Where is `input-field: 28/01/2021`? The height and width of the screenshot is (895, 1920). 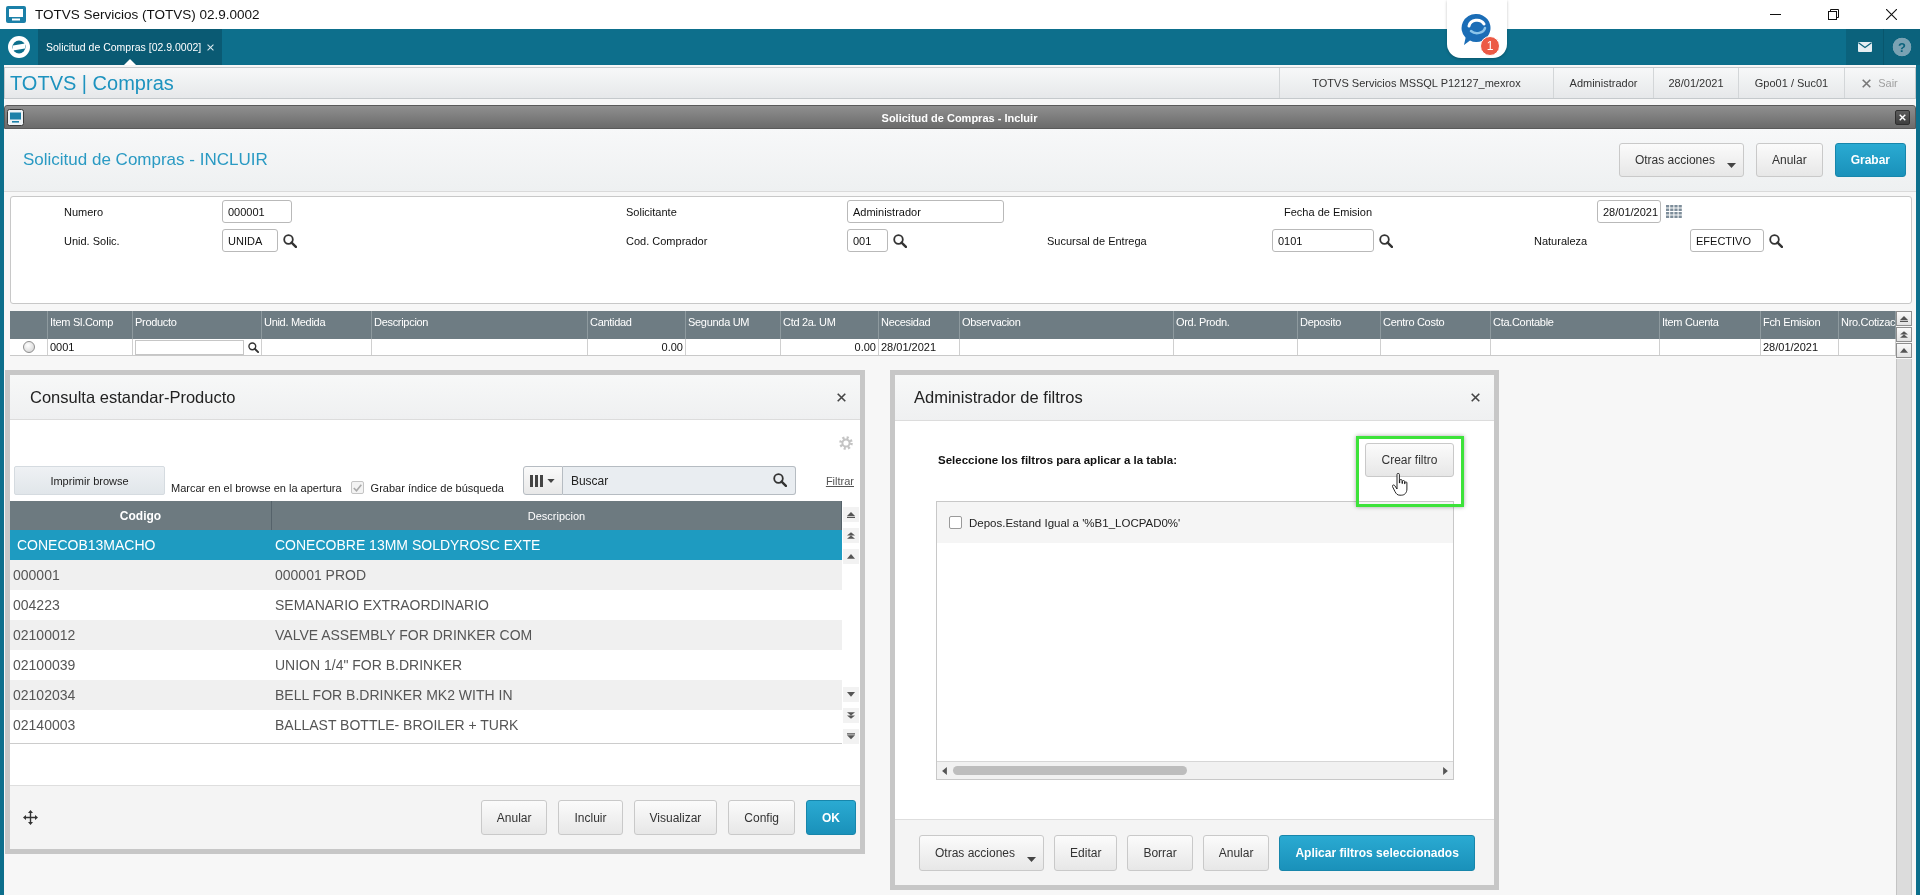
input-field: 28/01/2021 is located at coordinates (1629, 211).